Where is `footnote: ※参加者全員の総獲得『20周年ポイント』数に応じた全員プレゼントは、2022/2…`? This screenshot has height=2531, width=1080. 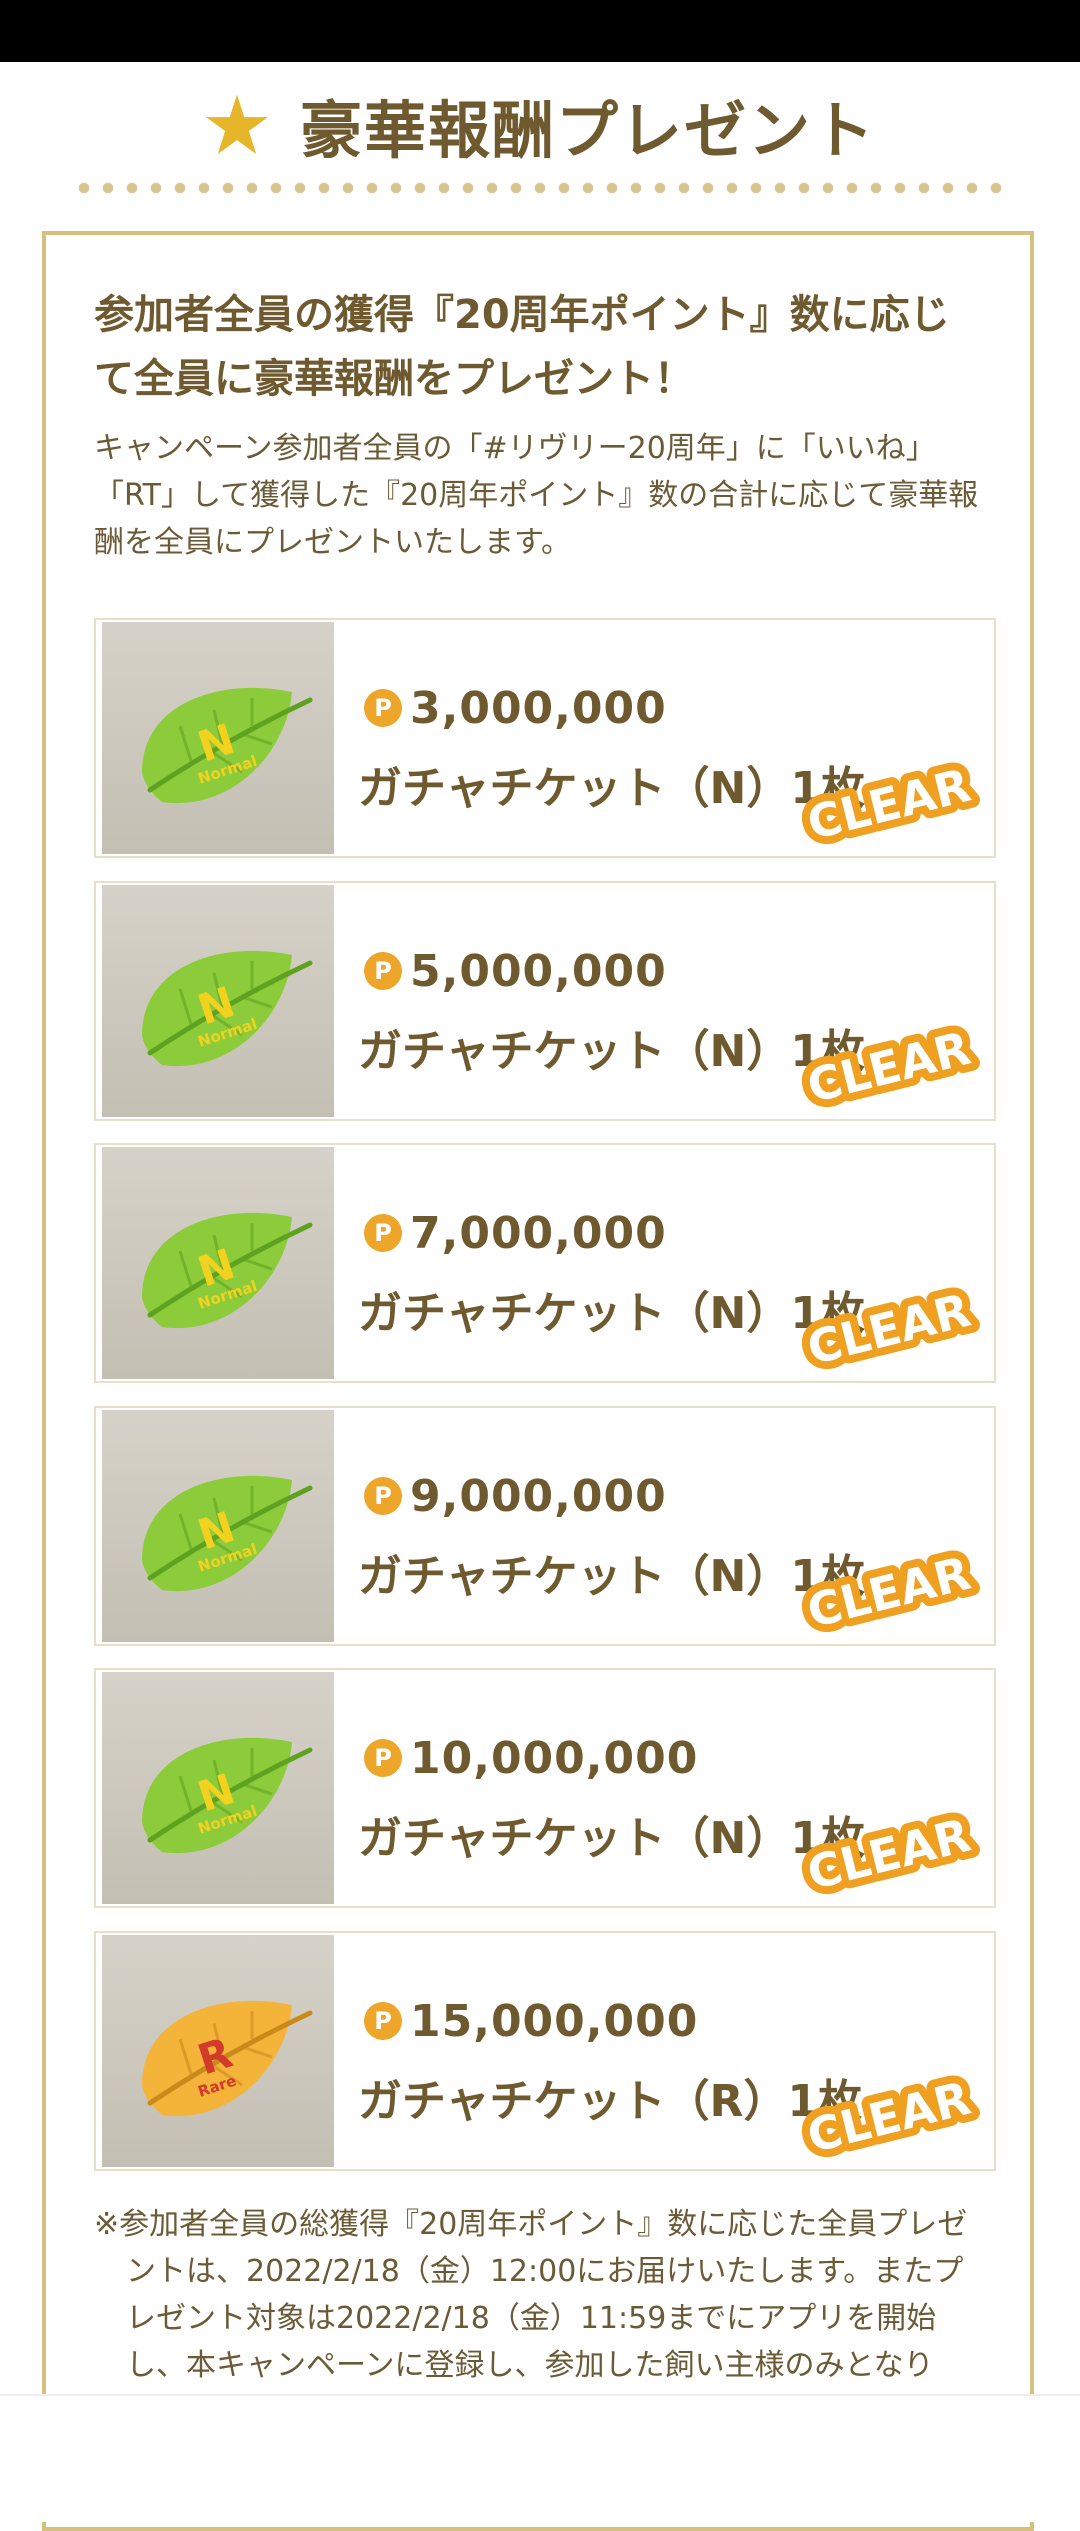 footnote: ※参加者全員の総獲得『20周年ポイント』数に応じた全員プレゼントは、2022/2… is located at coordinates (531, 2295).